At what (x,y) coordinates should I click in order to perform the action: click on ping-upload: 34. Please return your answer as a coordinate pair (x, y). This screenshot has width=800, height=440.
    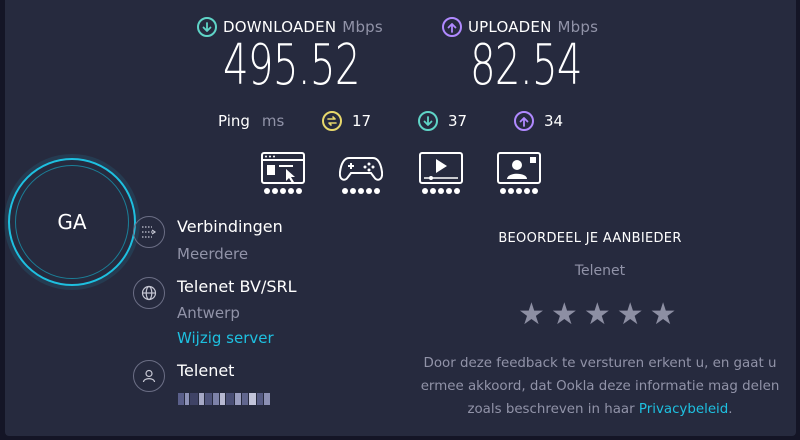
    Looking at the image, I should click on (538, 121).